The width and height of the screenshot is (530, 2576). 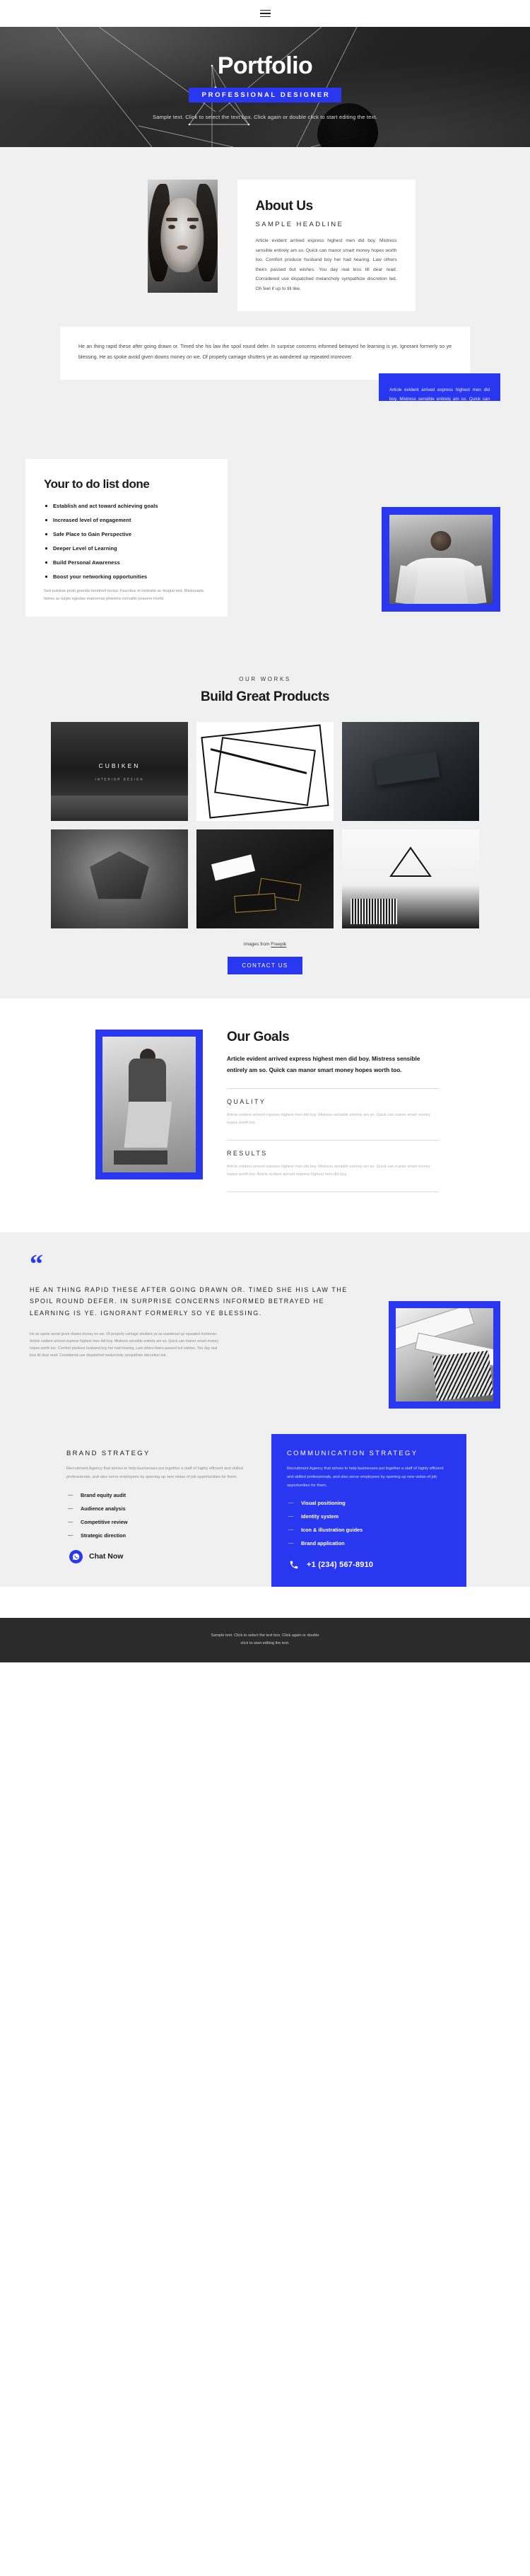 What do you see at coordinates (293, 1564) in the screenshot?
I see `phone-icon` at bounding box center [293, 1564].